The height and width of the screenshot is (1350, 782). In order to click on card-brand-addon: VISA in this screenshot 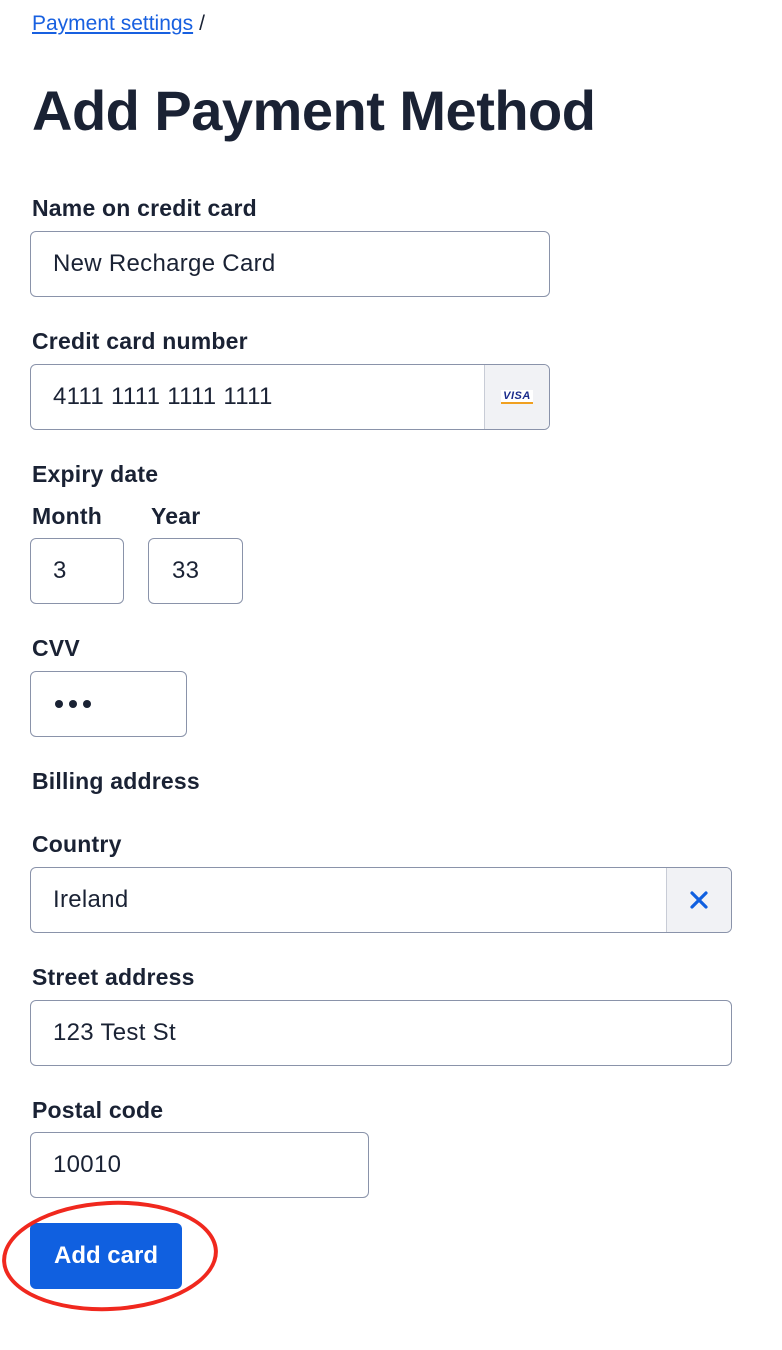, I will do `click(516, 397)`.